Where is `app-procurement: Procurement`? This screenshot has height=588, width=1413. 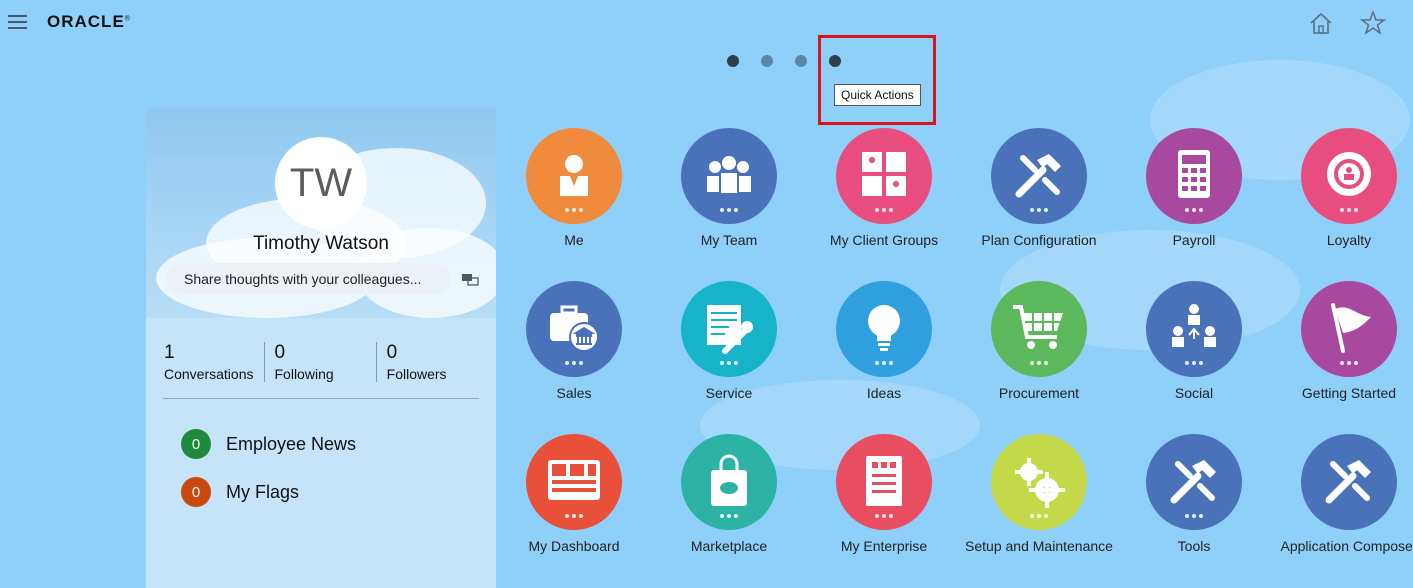
app-procurement: Procurement is located at coordinates (1039, 340).